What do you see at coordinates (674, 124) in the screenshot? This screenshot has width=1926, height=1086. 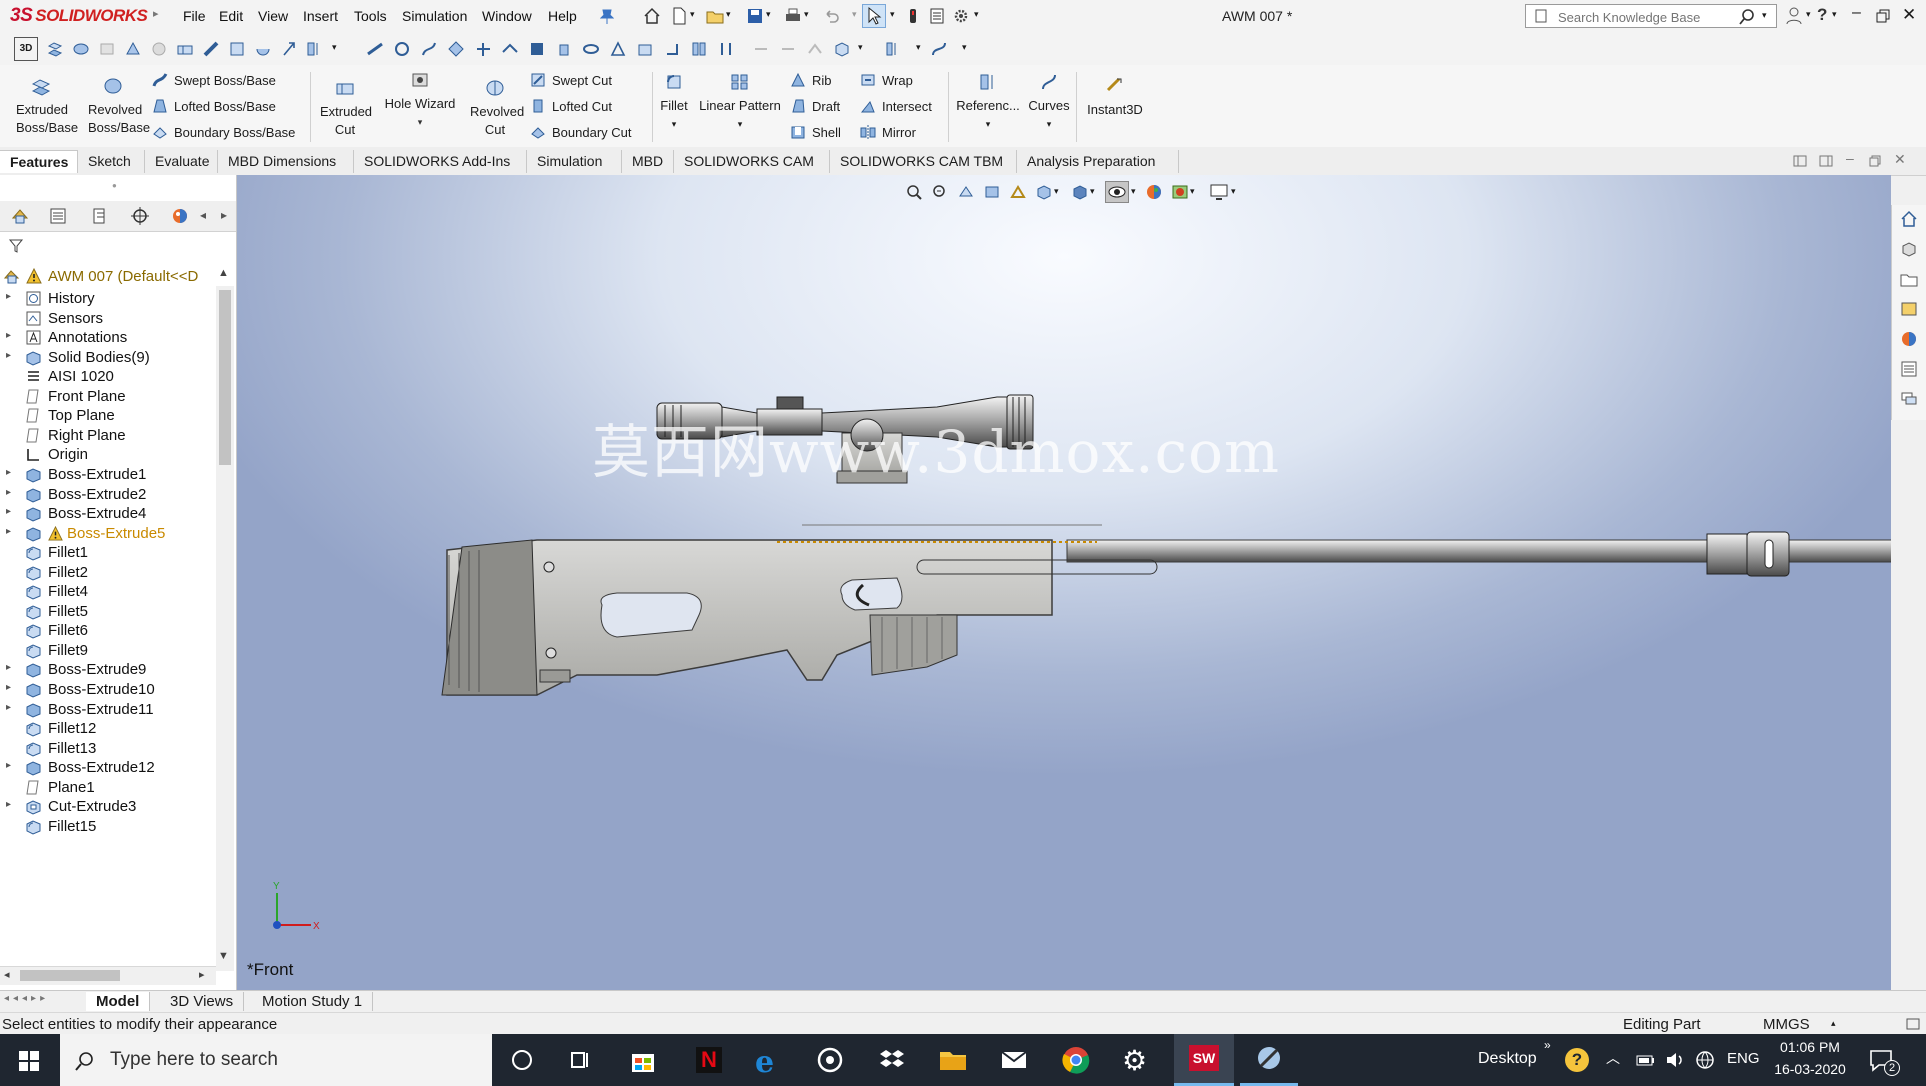 I see `fillet-dropdown-icon: ▾` at bounding box center [674, 124].